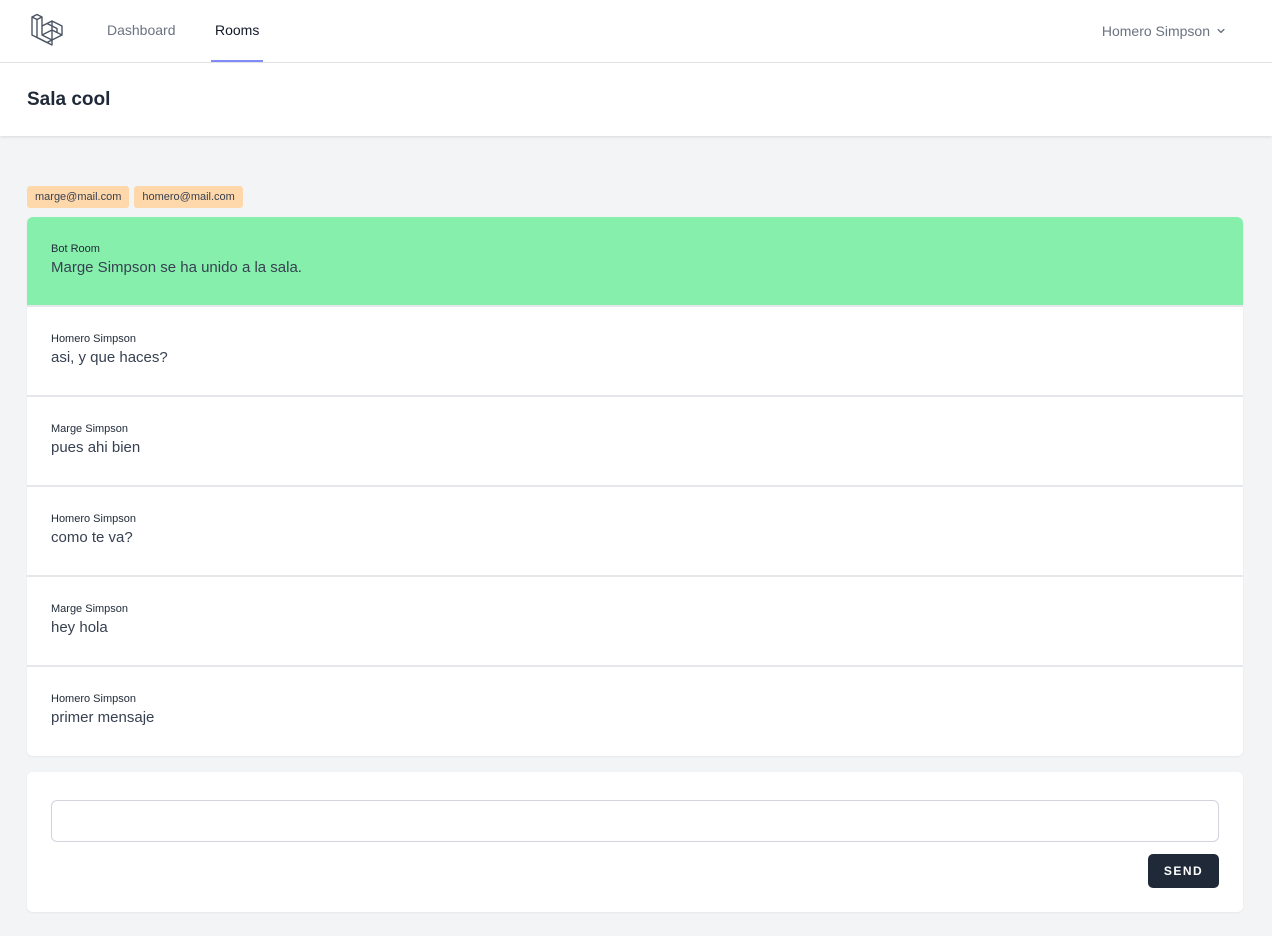 This screenshot has height=936, width=1272. I want to click on chat-message: Homero Simpson asi, y que haces?, so click(635, 352).